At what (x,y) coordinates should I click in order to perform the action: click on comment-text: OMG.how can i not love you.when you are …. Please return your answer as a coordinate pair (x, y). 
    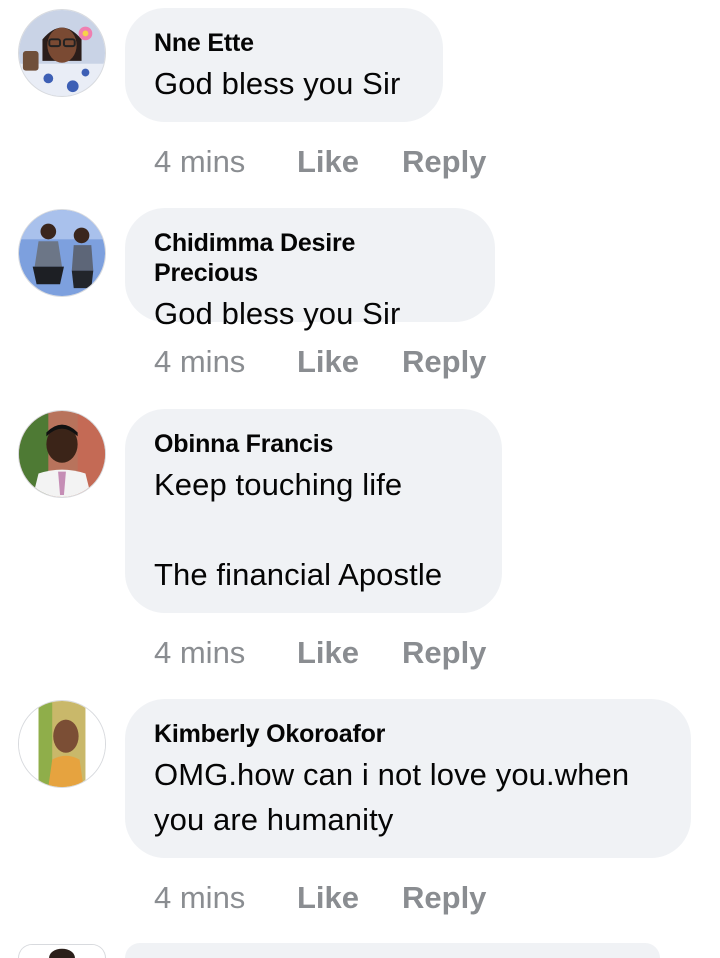
    Looking at the image, I should click on (407, 797).